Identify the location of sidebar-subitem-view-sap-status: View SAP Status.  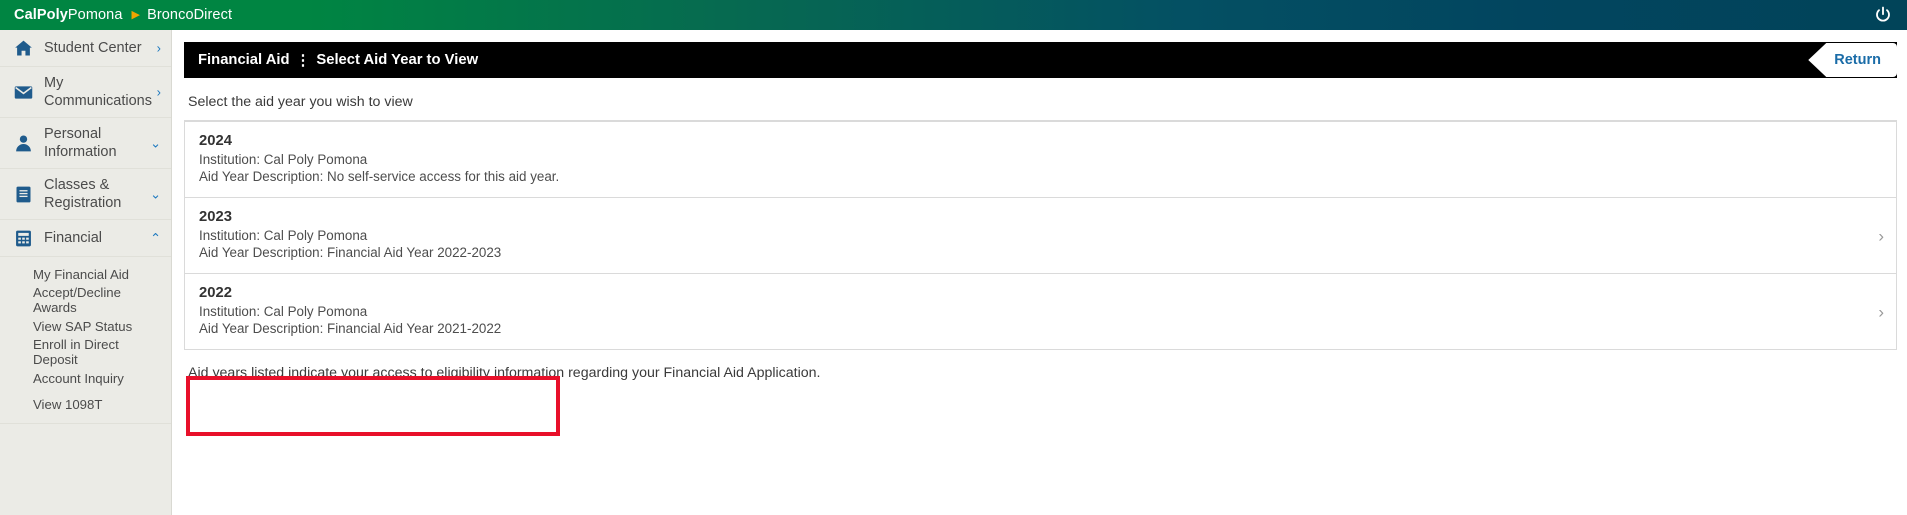
(85, 326).